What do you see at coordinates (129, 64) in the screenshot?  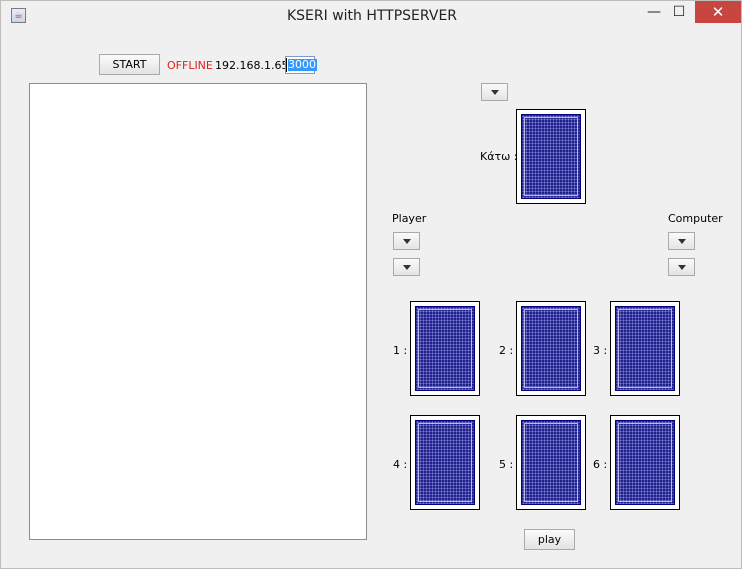 I see `start-button: START` at bounding box center [129, 64].